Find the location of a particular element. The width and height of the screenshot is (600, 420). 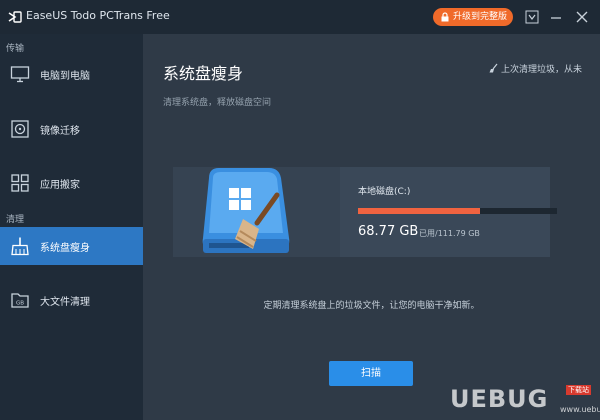

drive-info: 本地磁盘(C:) 68.77 GB 已用/111.79 GB is located at coordinates (448, 212).